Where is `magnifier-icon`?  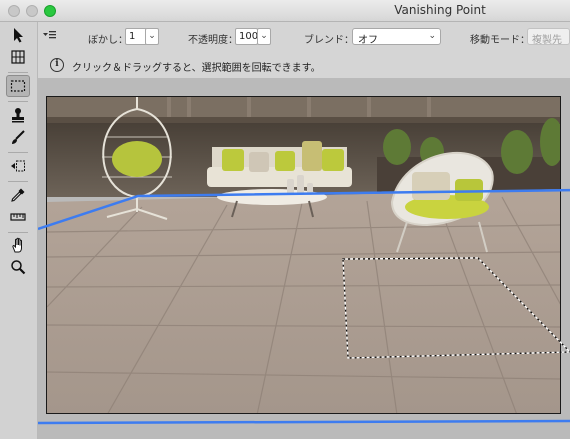
magnifier-icon is located at coordinates (18, 267).